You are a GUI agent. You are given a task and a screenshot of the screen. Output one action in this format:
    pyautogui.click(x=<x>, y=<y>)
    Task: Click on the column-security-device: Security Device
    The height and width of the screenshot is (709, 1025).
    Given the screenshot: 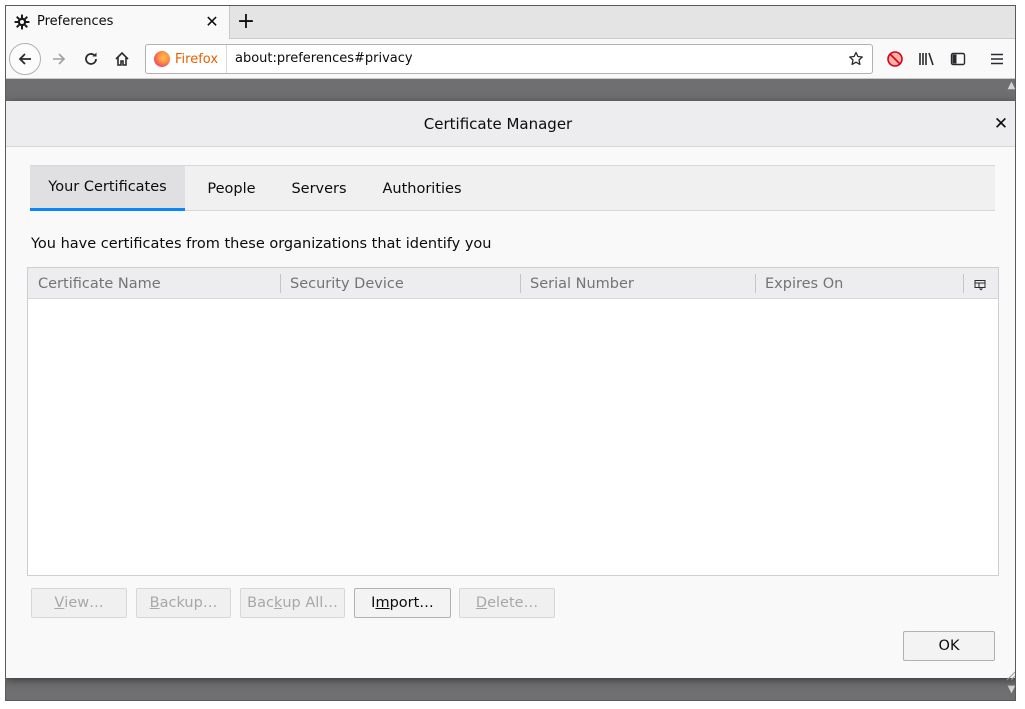 What is the action you would take?
    pyautogui.click(x=400, y=283)
    